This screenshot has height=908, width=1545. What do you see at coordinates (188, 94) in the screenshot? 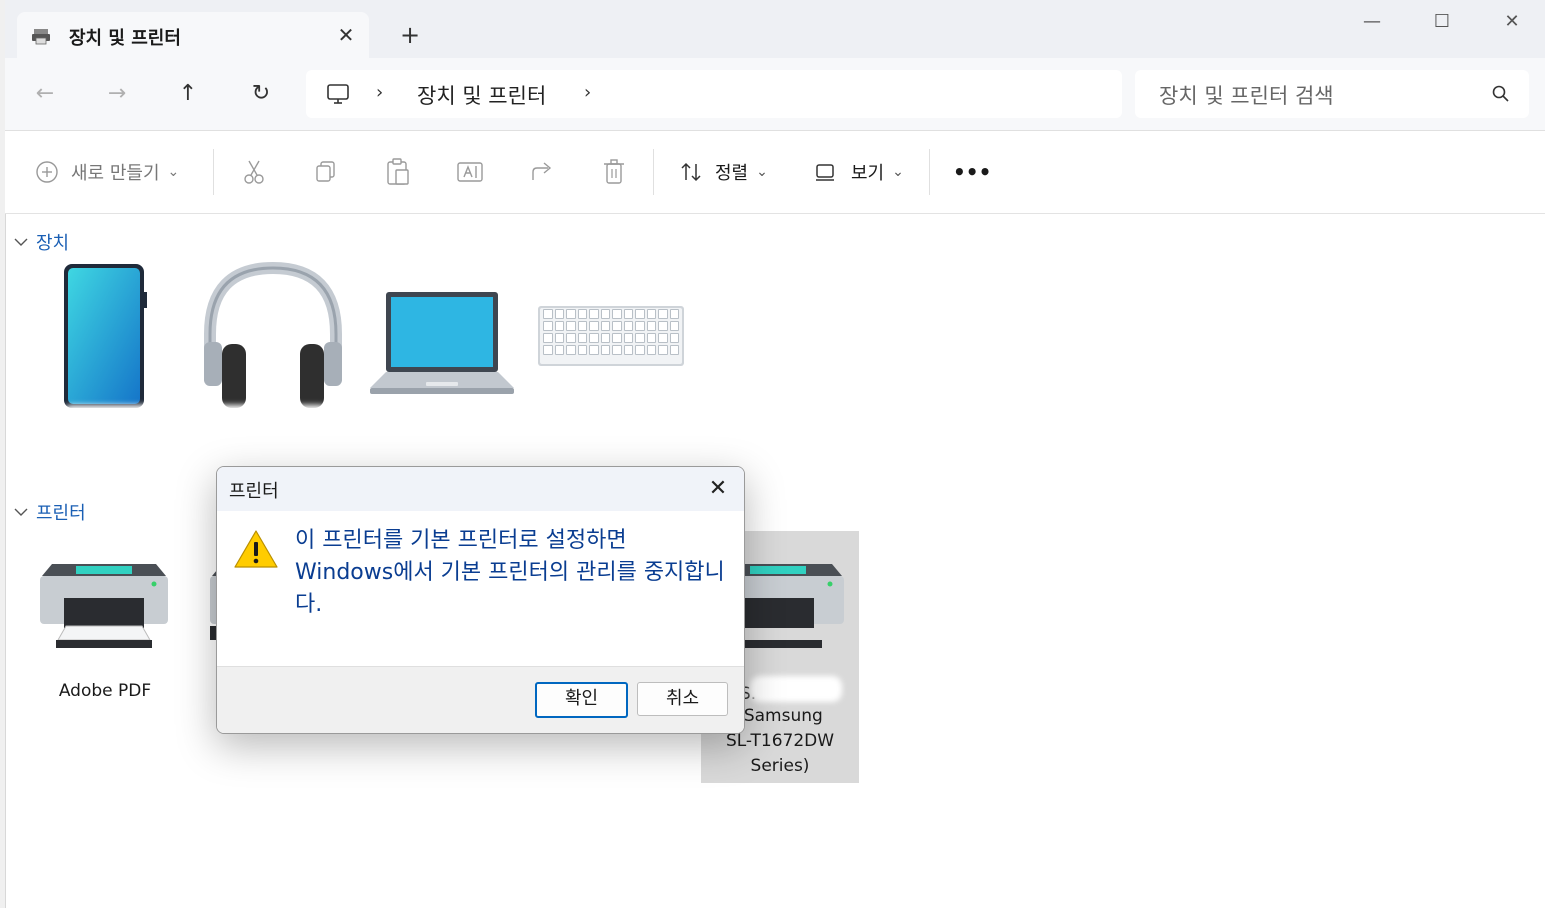
I see `up-button: ↑` at bounding box center [188, 94].